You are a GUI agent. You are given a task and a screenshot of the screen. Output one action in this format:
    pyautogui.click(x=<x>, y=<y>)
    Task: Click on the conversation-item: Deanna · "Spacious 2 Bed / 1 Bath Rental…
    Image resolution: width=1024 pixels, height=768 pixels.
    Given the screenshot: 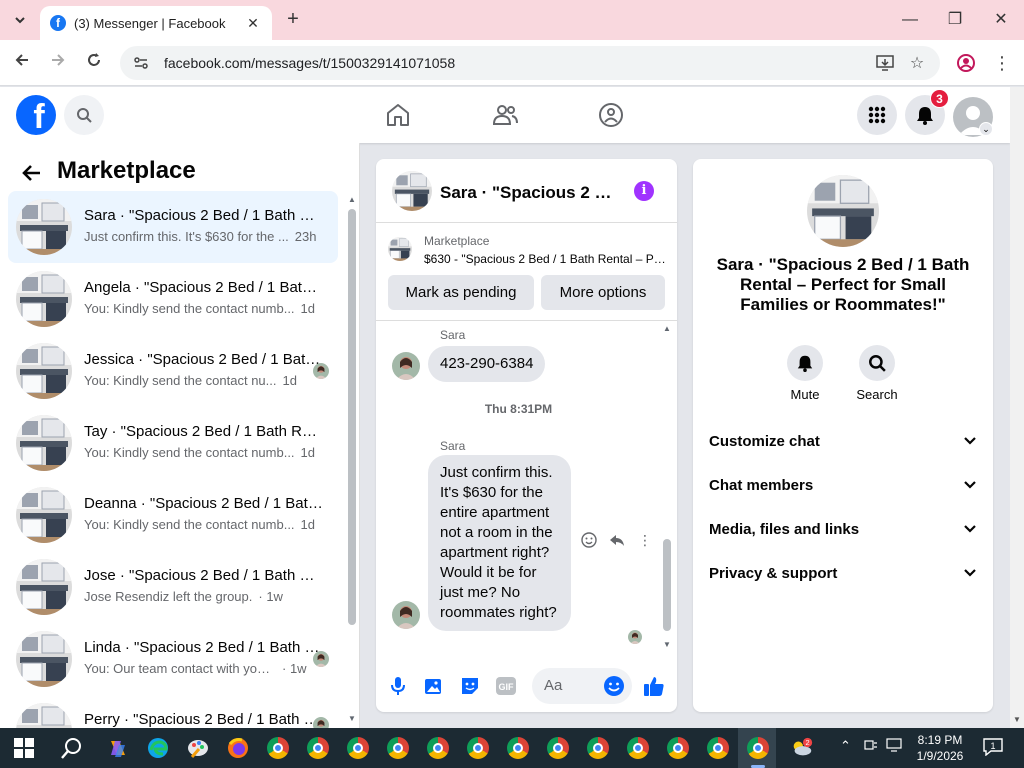 What is the action you would take?
    pyautogui.click(x=173, y=515)
    